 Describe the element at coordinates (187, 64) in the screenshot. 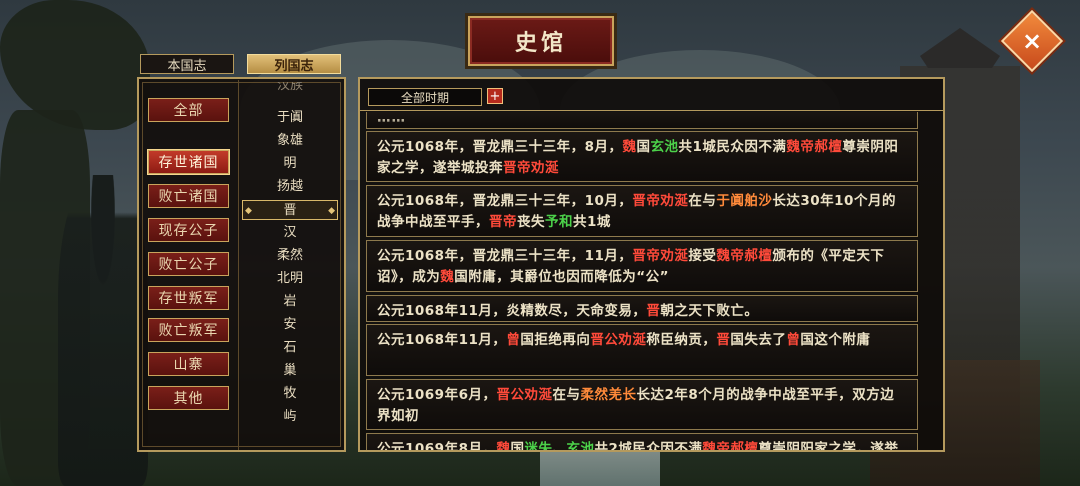

I see `tab-ben-guo-zhi: 本国志` at that location.